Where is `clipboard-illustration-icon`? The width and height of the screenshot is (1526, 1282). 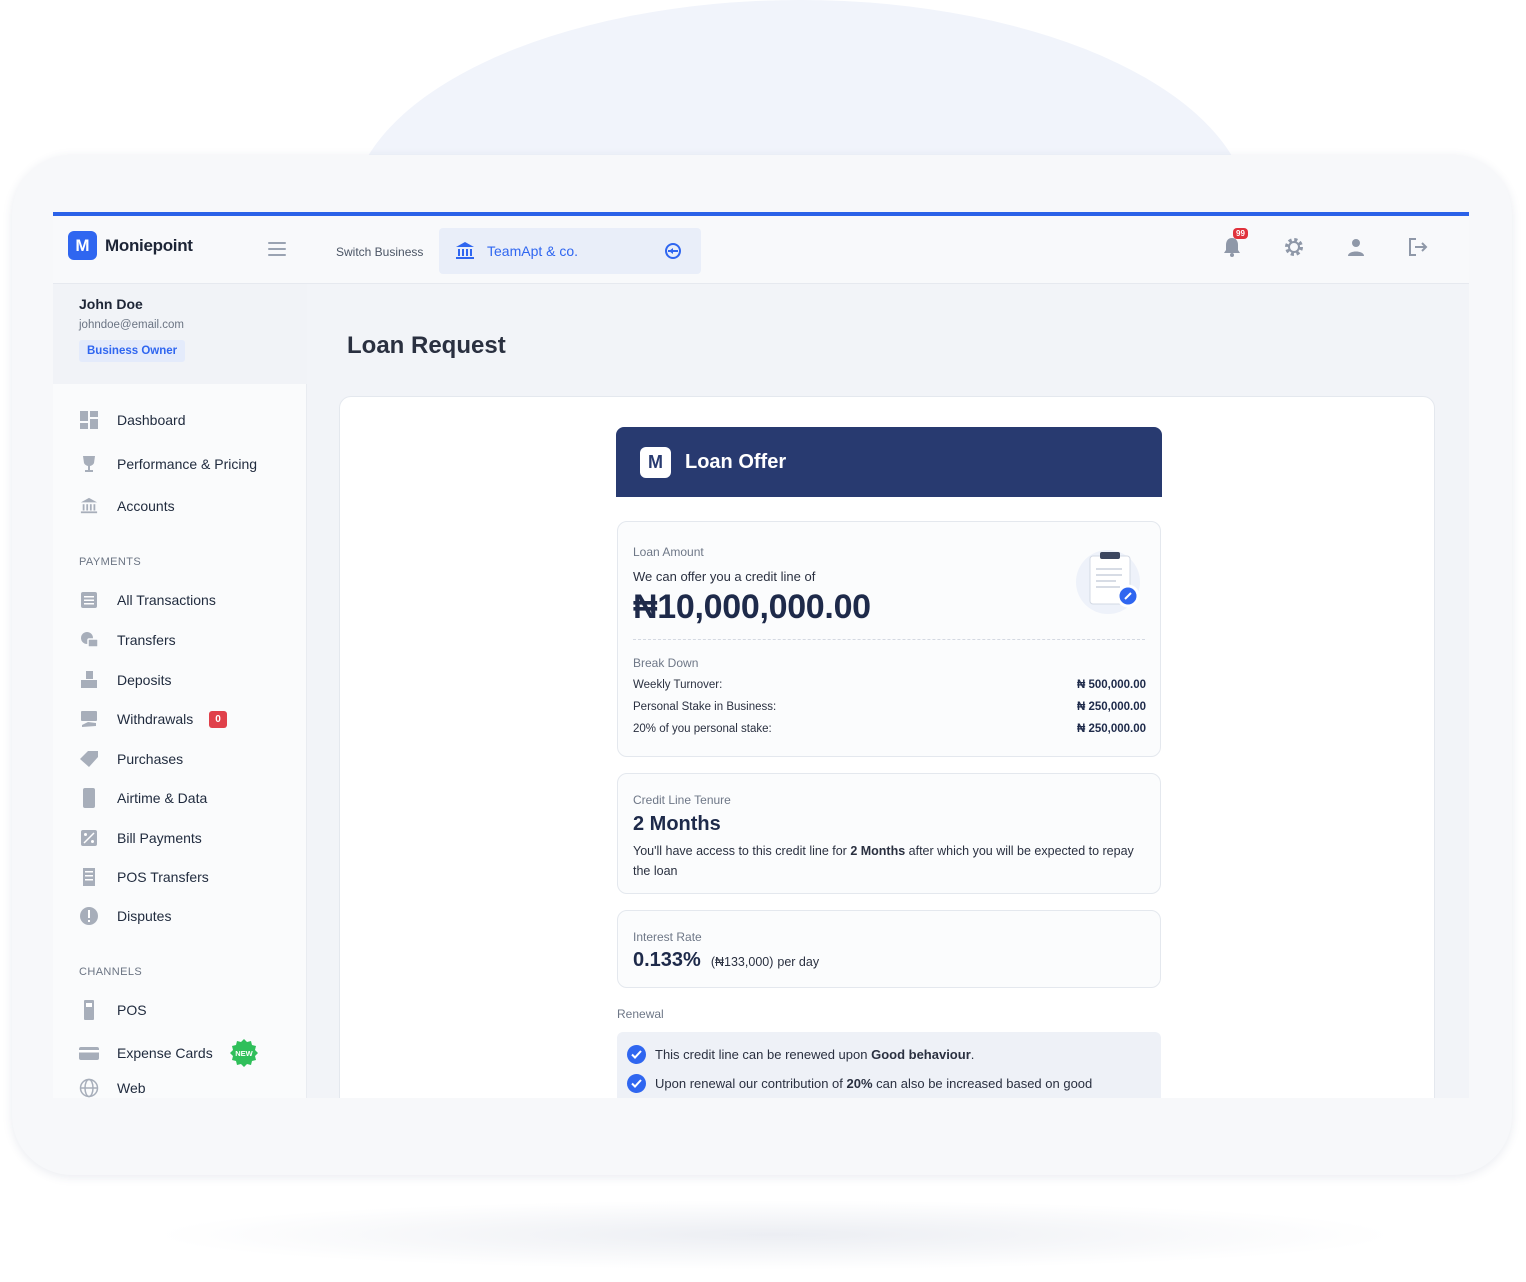
clipboard-illustration-icon is located at coordinates (1108, 582).